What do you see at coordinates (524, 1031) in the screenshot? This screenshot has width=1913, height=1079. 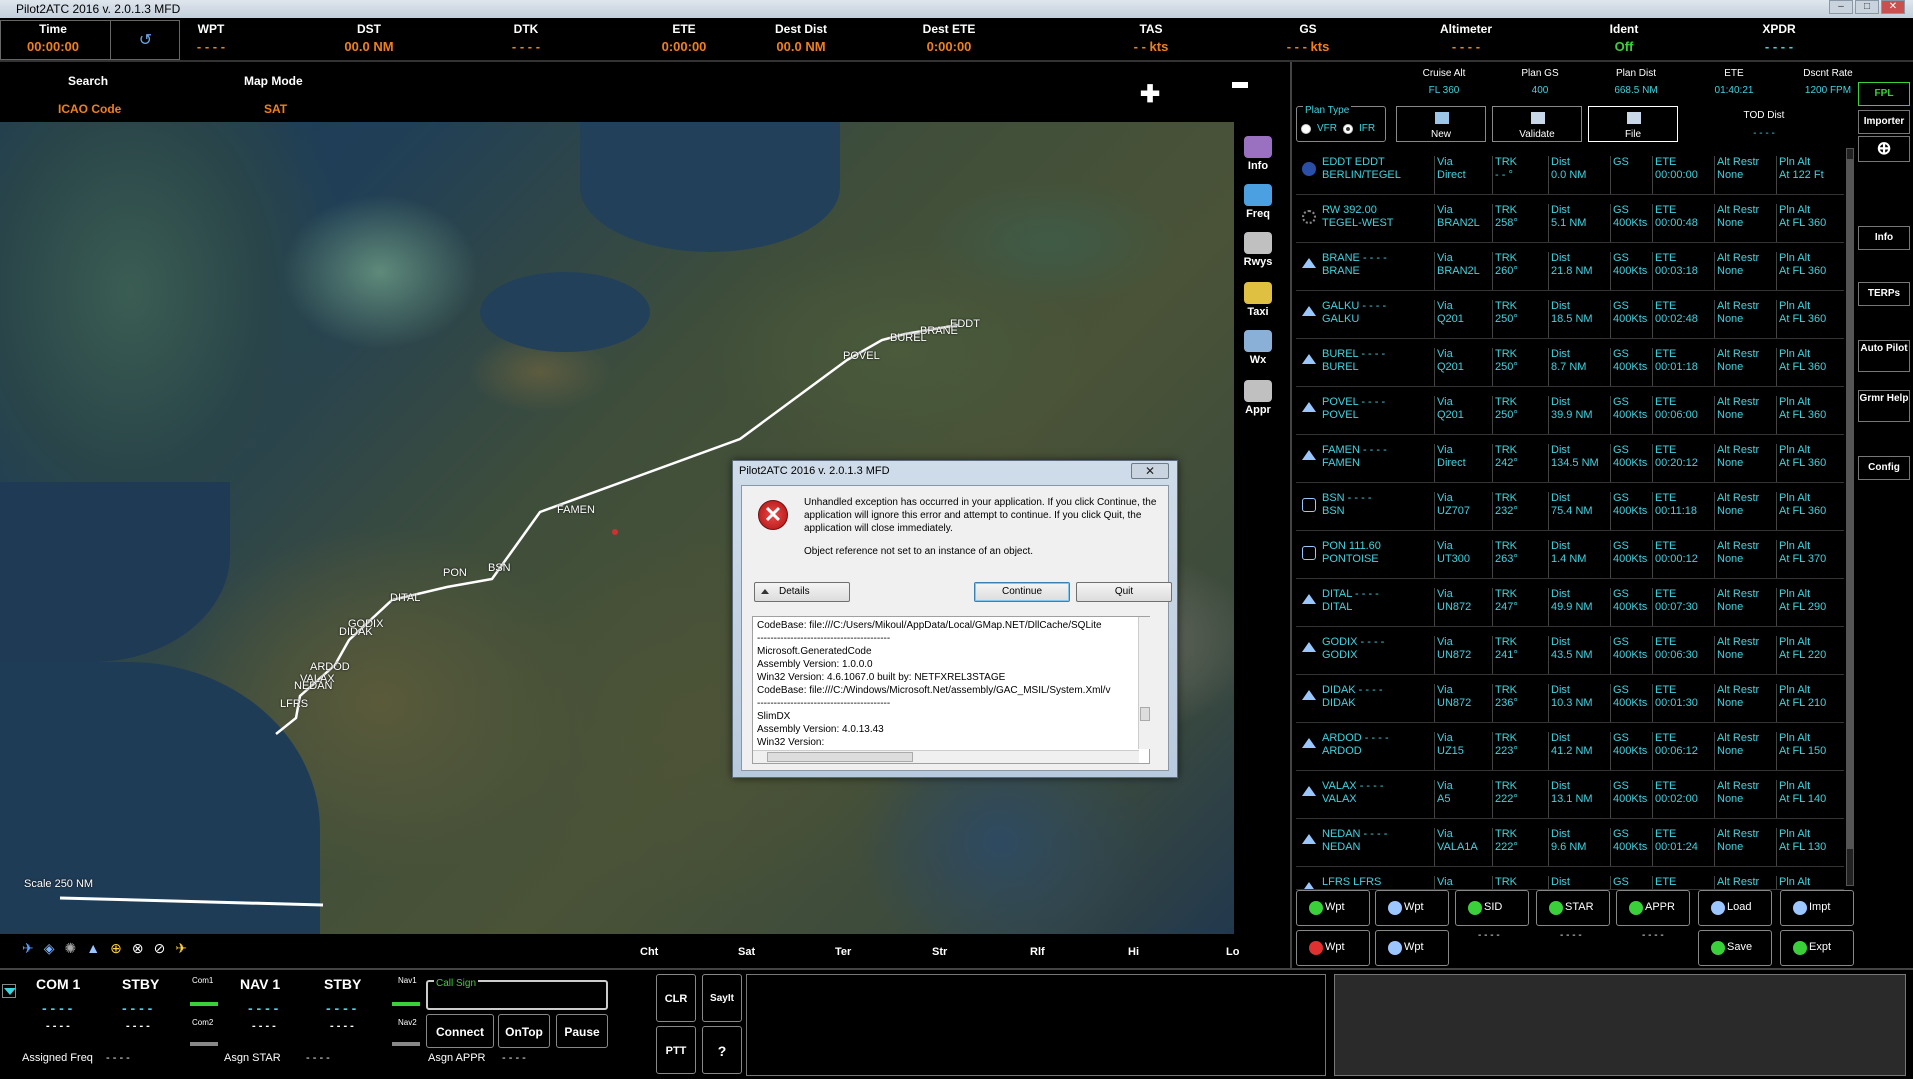 I see `ontop-button: OnTop` at bounding box center [524, 1031].